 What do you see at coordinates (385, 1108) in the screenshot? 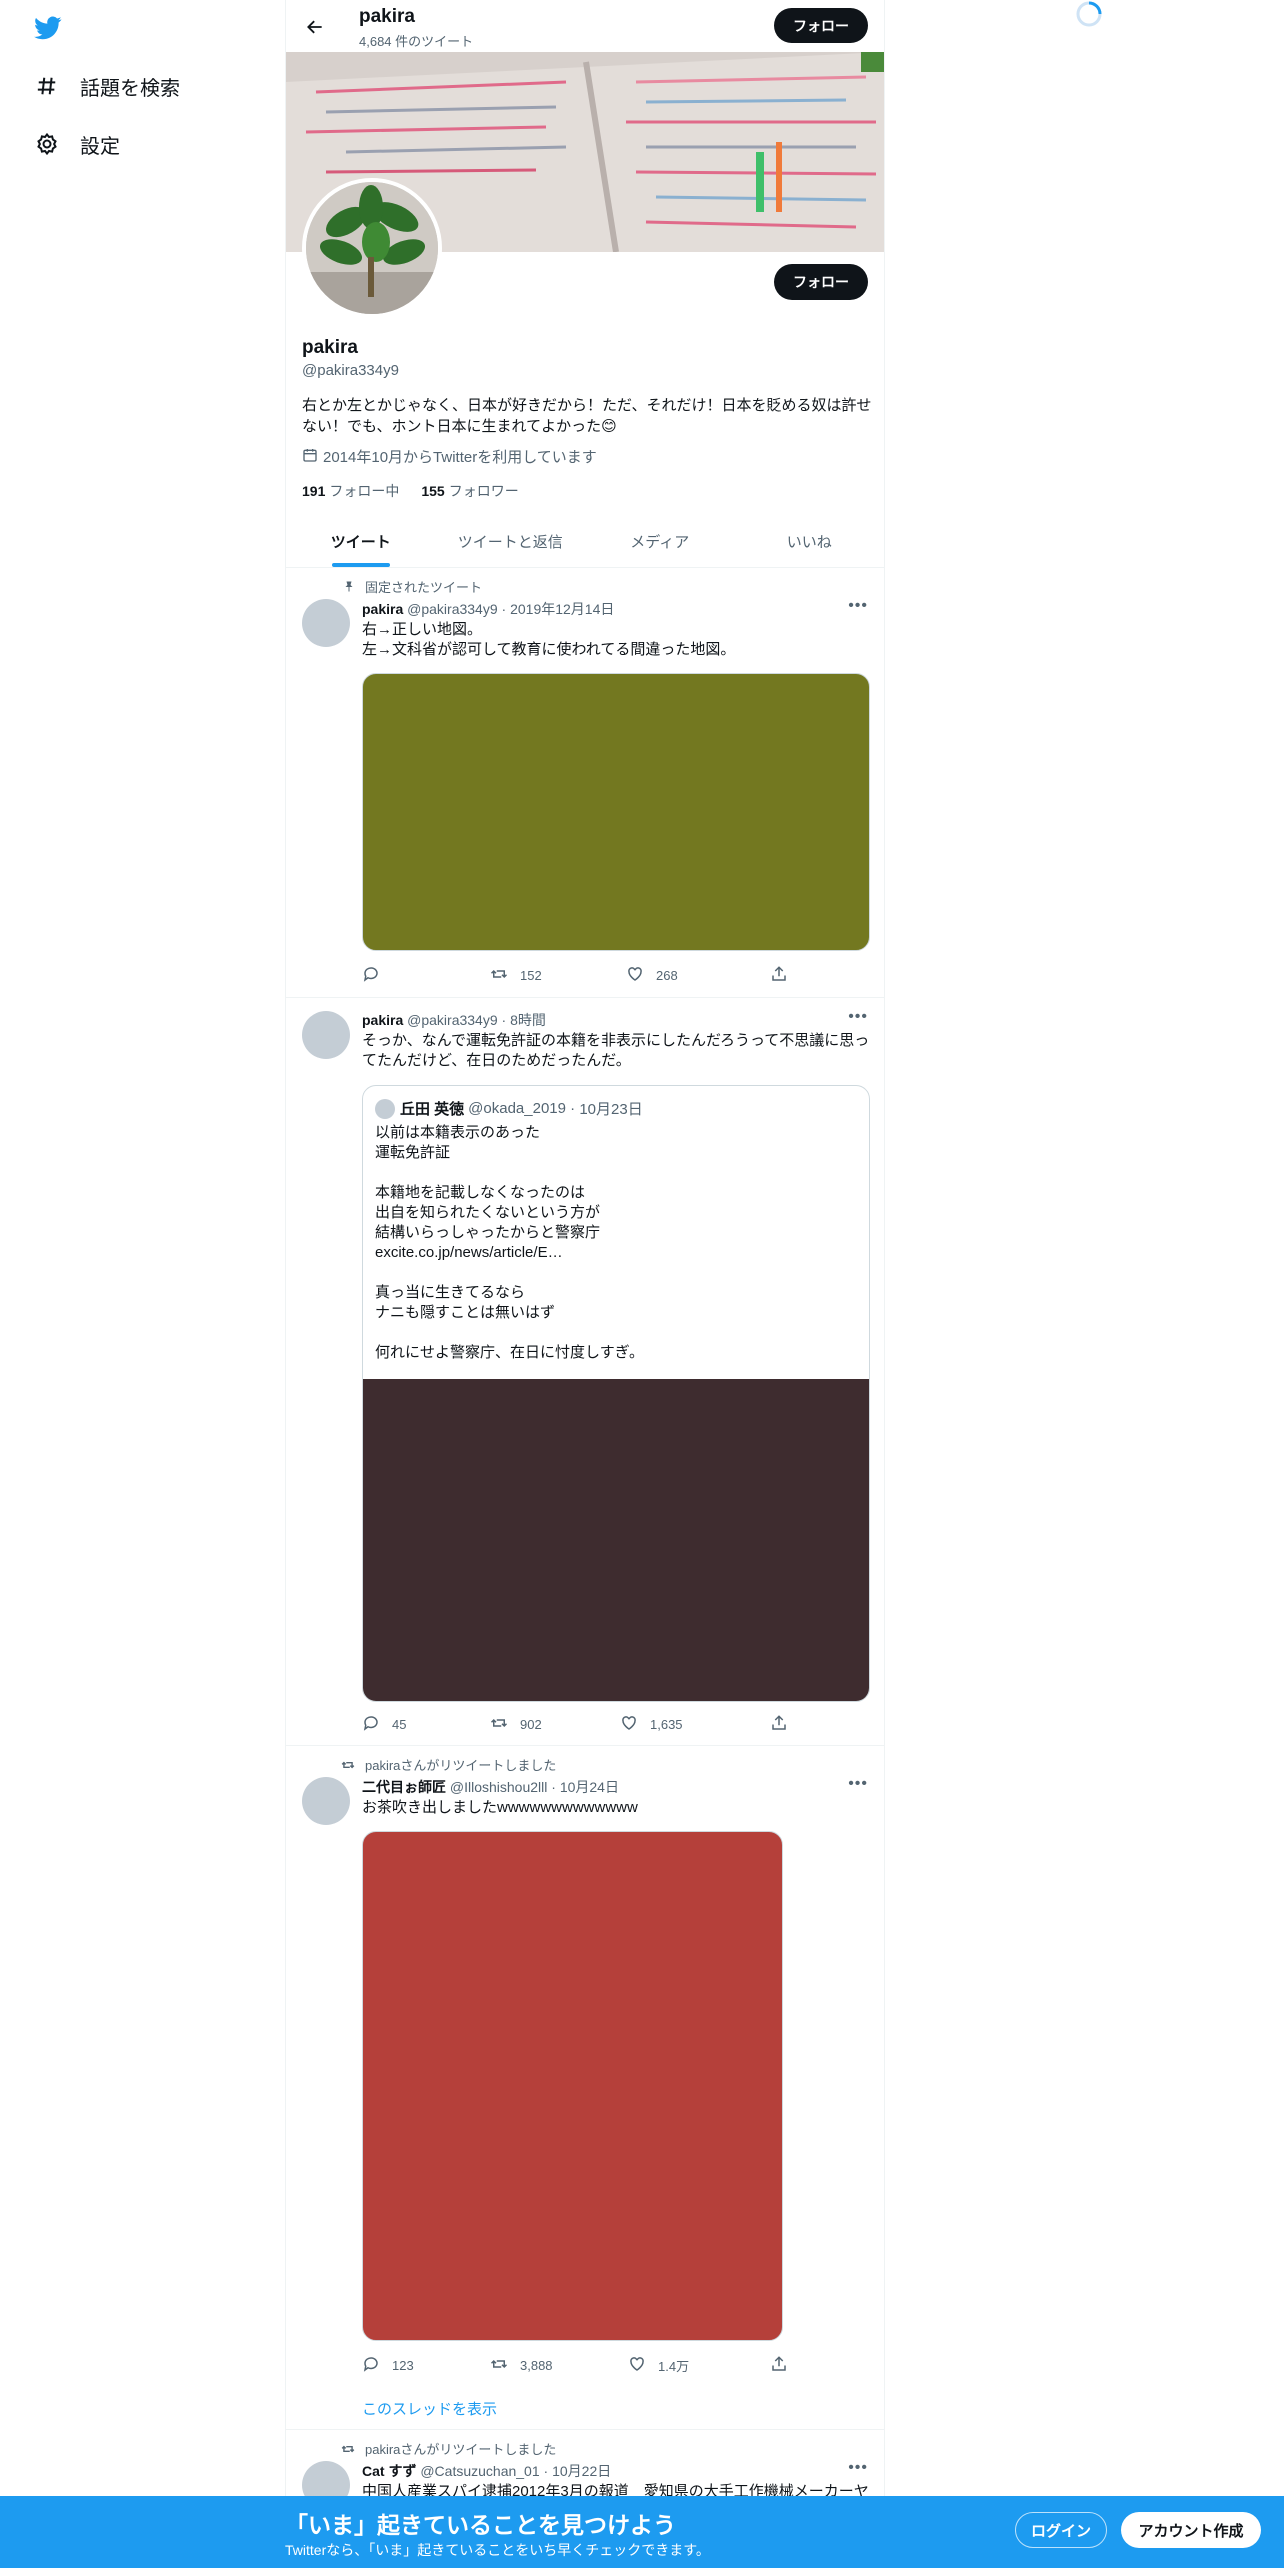
I see `quoted-avatar` at bounding box center [385, 1108].